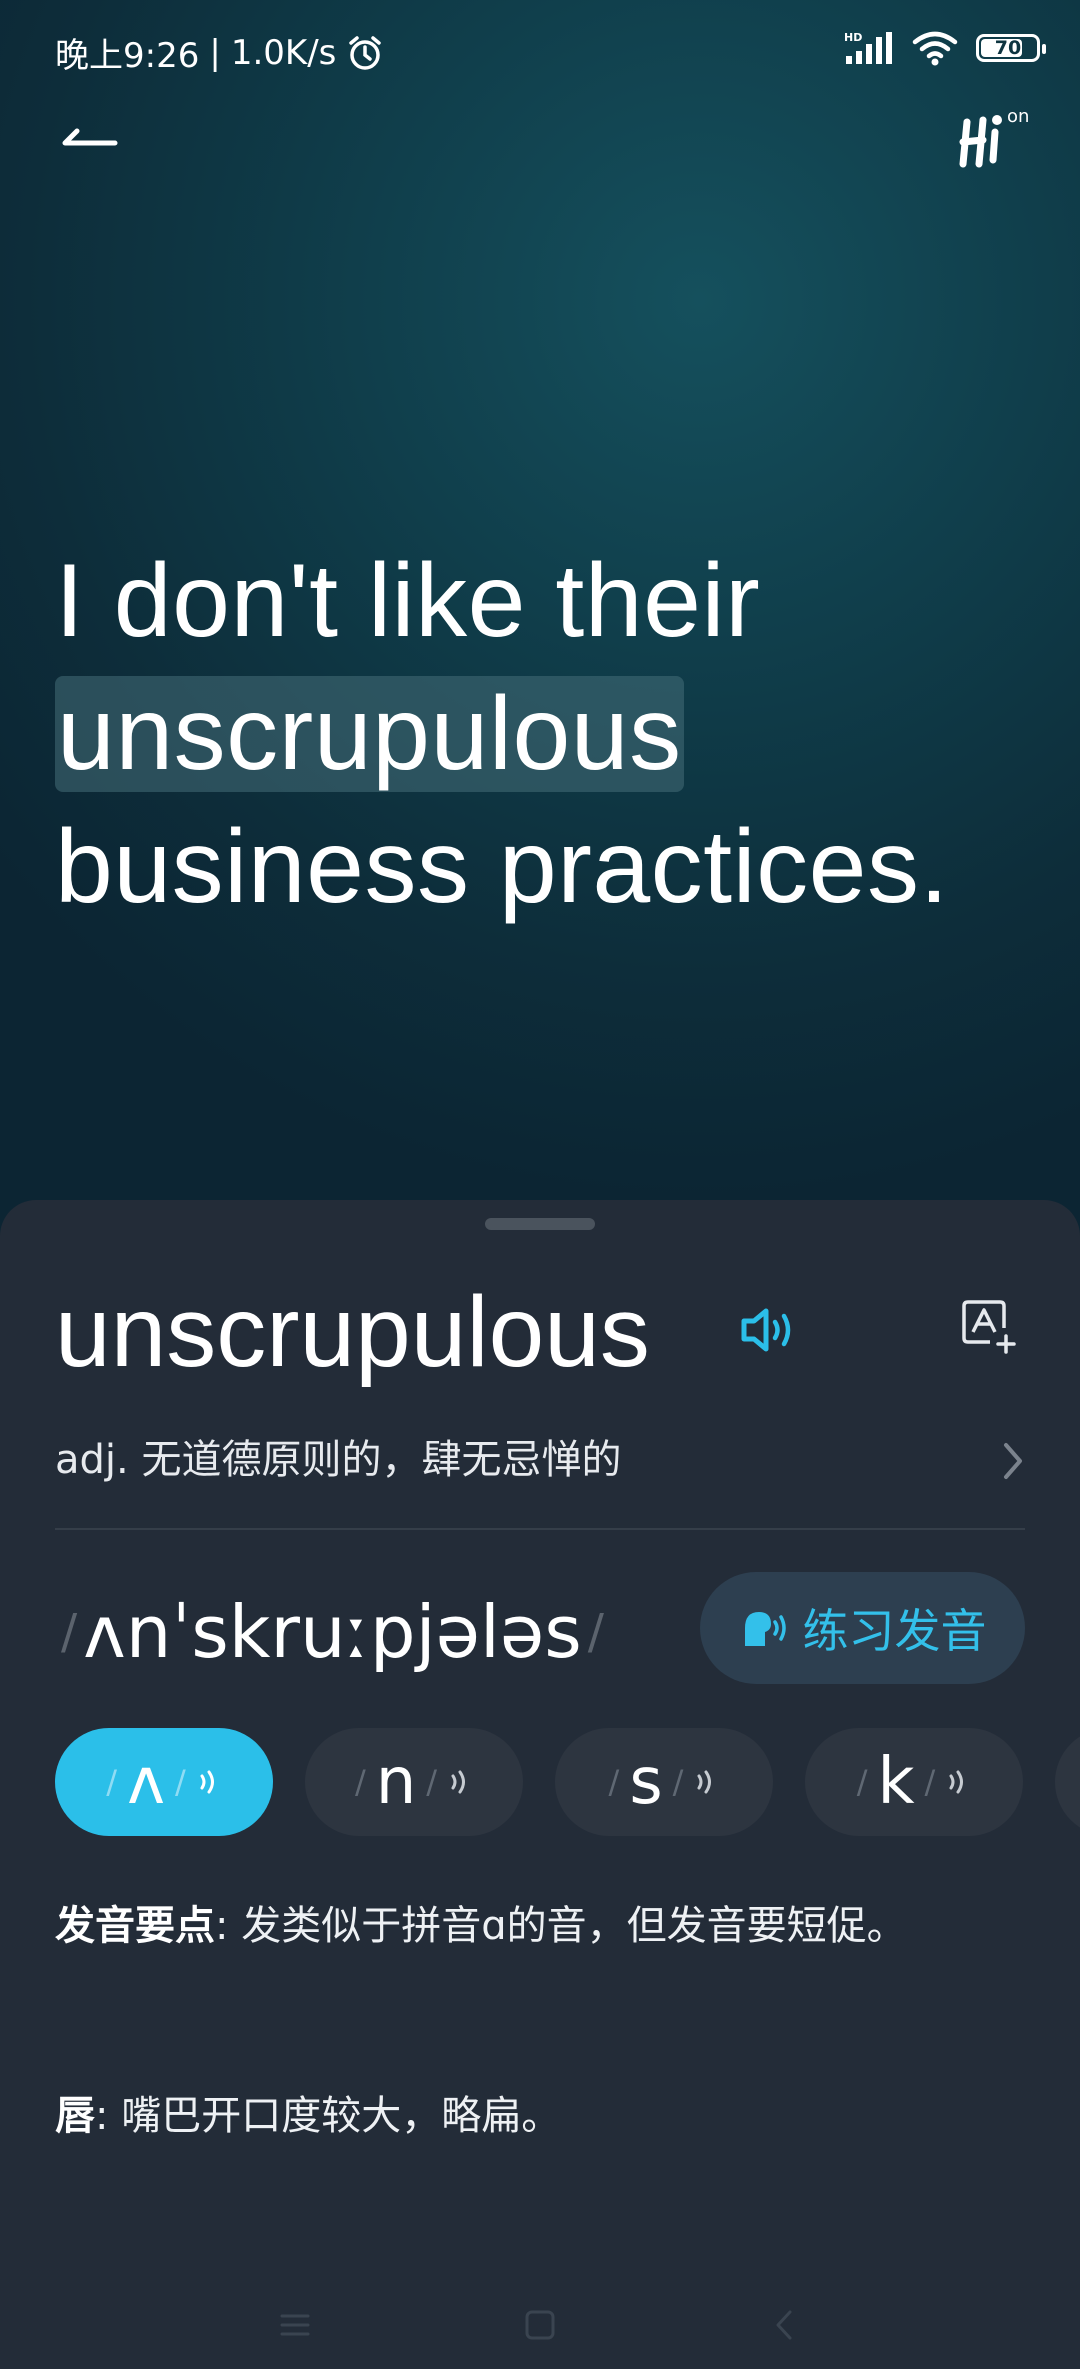  Describe the element at coordinates (338, 1460) in the screenshot. I see `definition-text: adj. 无道德原则的，肆无忌惮的` at that location.